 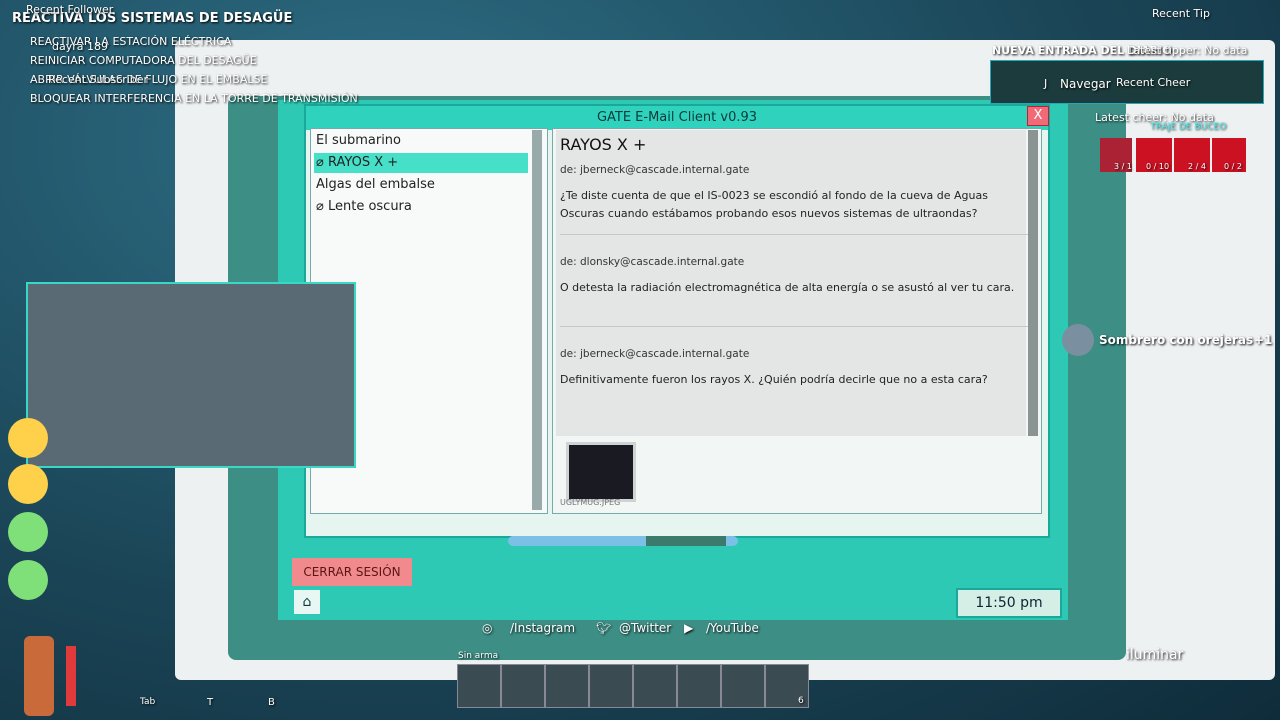 I want to click on youtube-handle: /YouTube, so click(x=732, y=628).